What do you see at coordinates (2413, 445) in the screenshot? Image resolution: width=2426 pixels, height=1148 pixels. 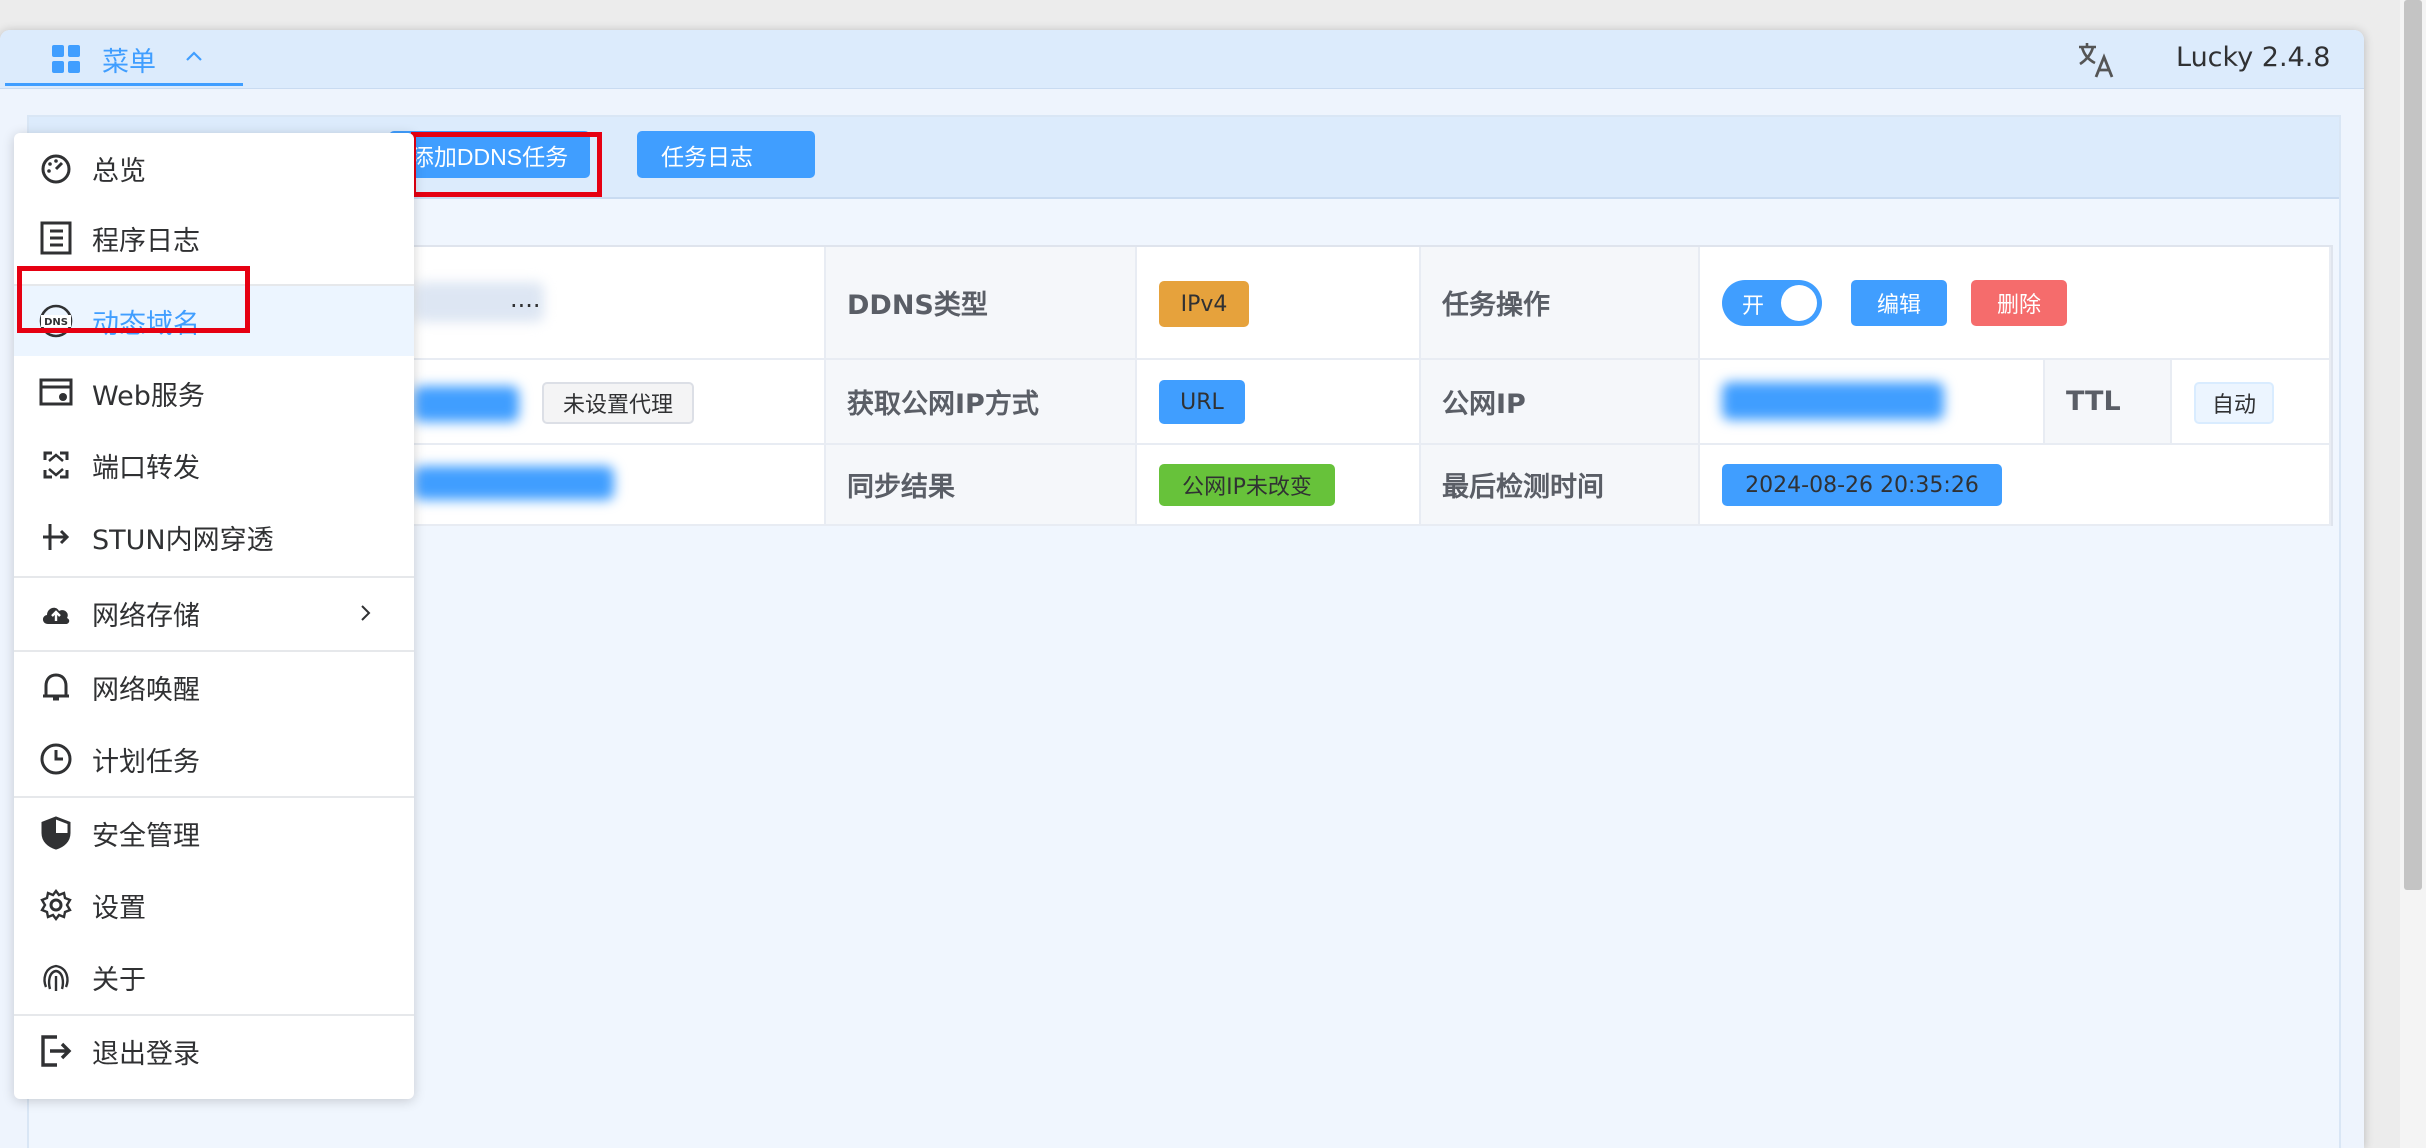 I see `scrollbar-thumb` at bounding box center [2413, 445].